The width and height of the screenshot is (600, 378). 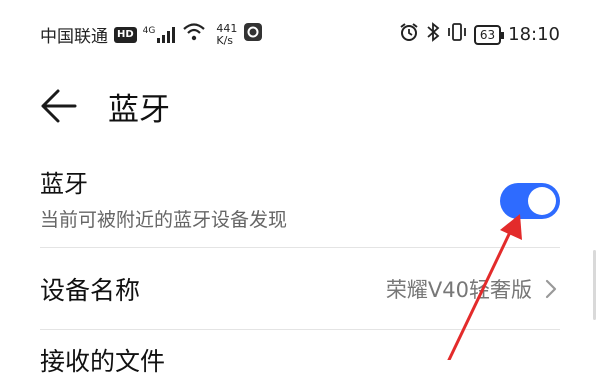 I want to click on network-type-label: 4G, so click(x=149, y=30).